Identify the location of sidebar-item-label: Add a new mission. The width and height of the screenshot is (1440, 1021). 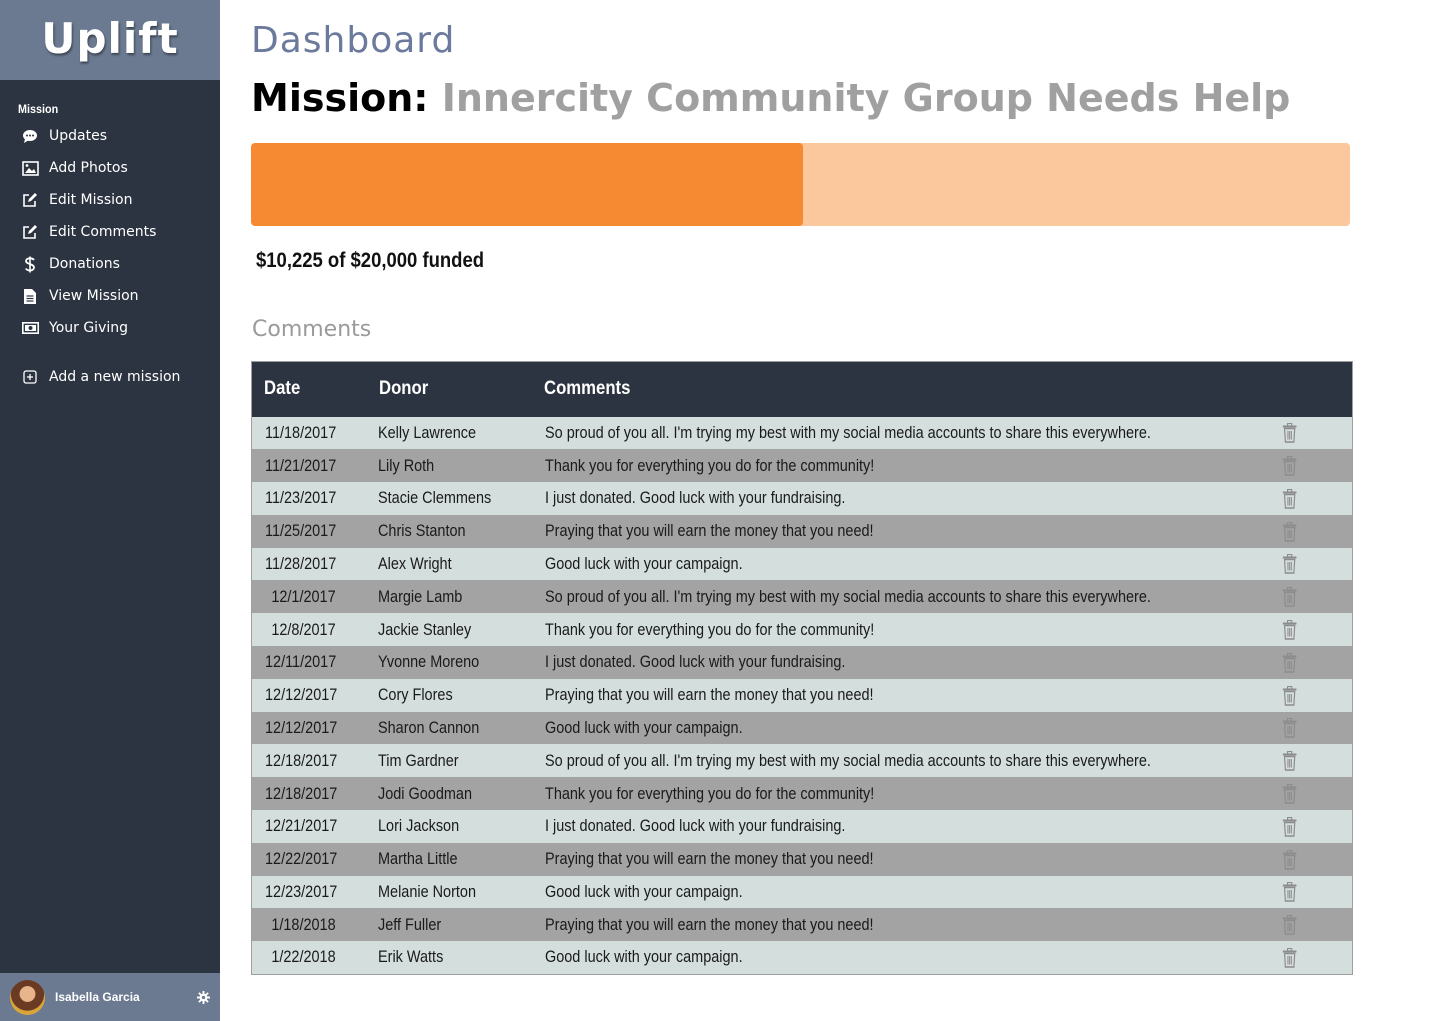
(115, 377).